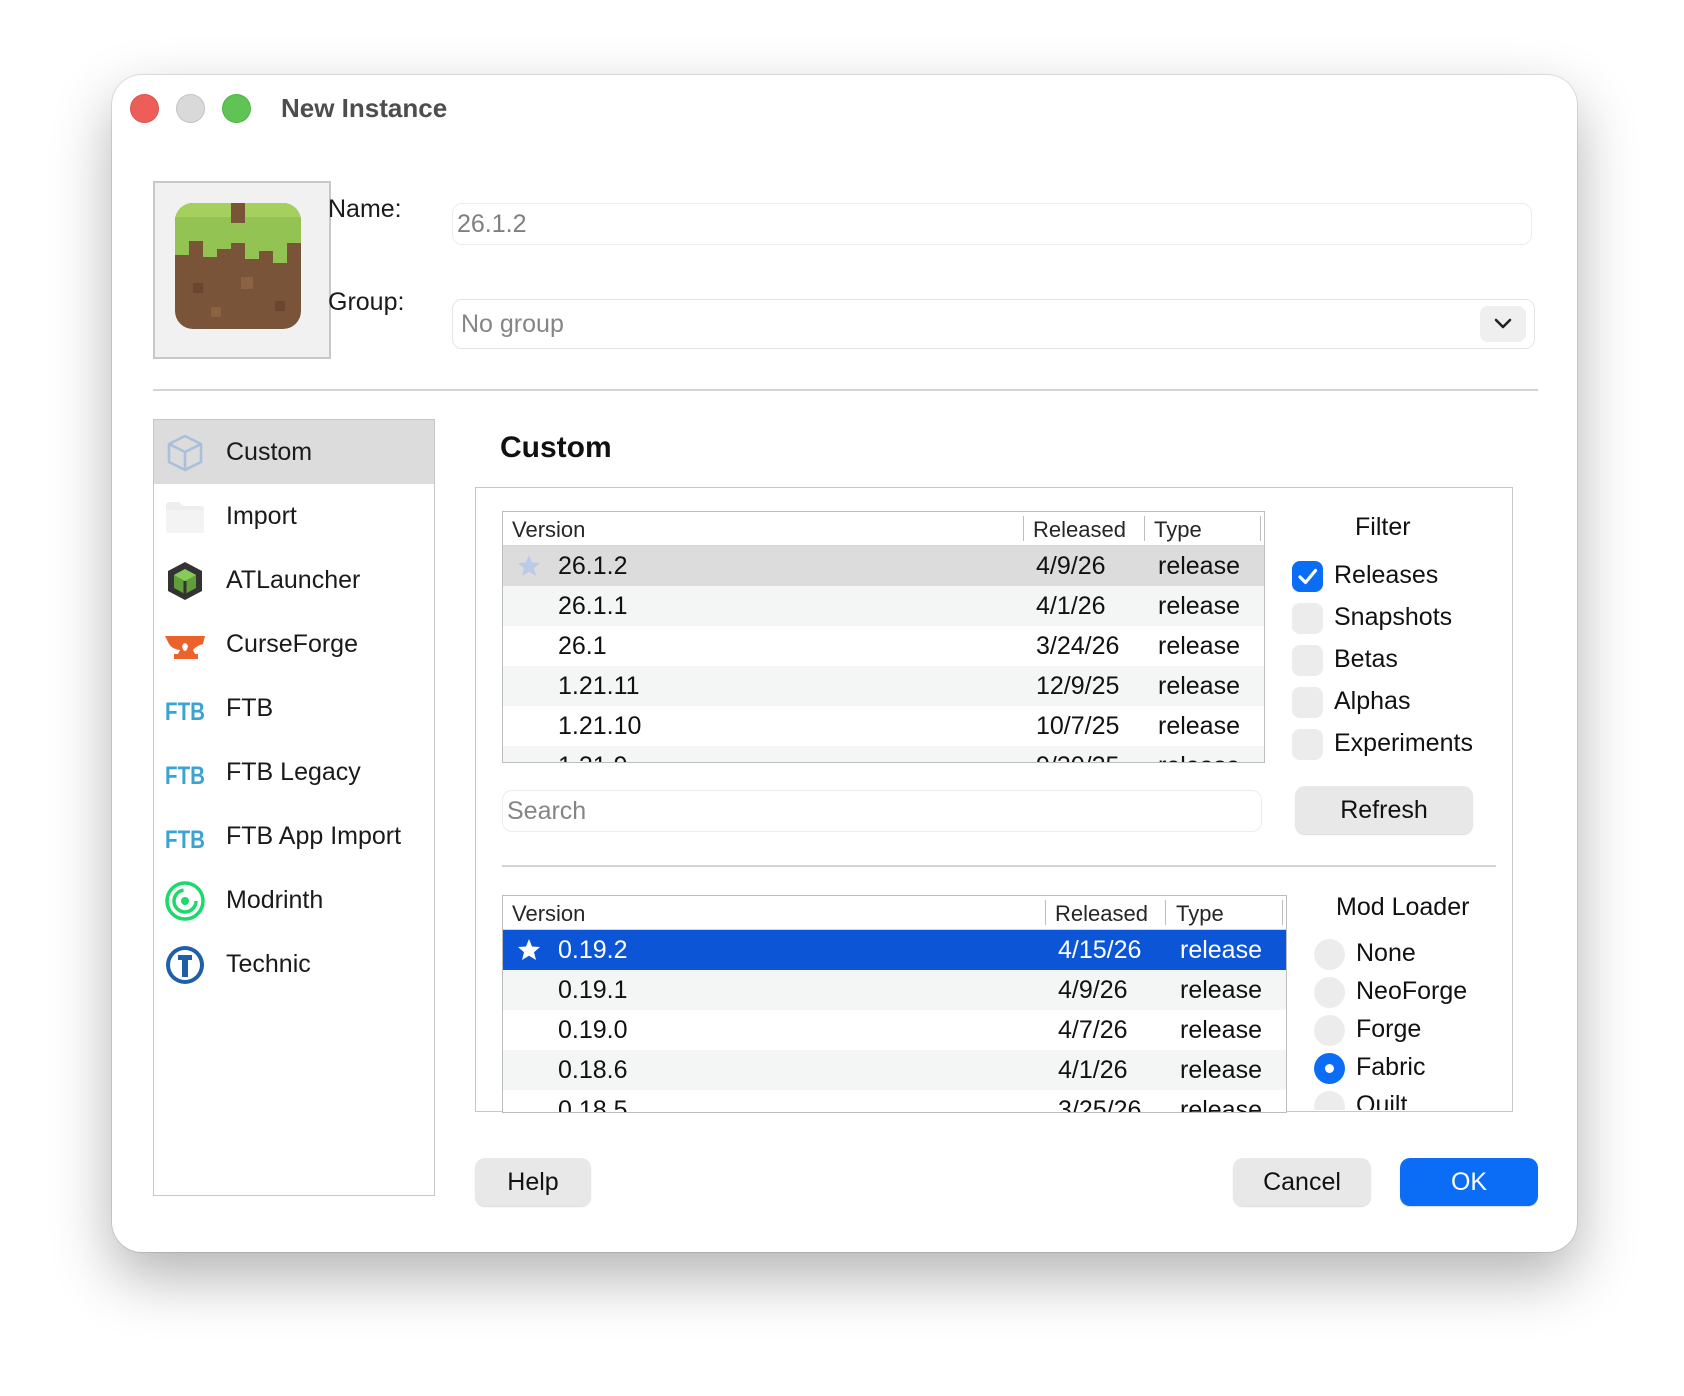 This screenshot has width=1684, height=1396. Describe the element at coordinates (1329, 1068) in the screenshot. I see `fabric-radio` at that location.